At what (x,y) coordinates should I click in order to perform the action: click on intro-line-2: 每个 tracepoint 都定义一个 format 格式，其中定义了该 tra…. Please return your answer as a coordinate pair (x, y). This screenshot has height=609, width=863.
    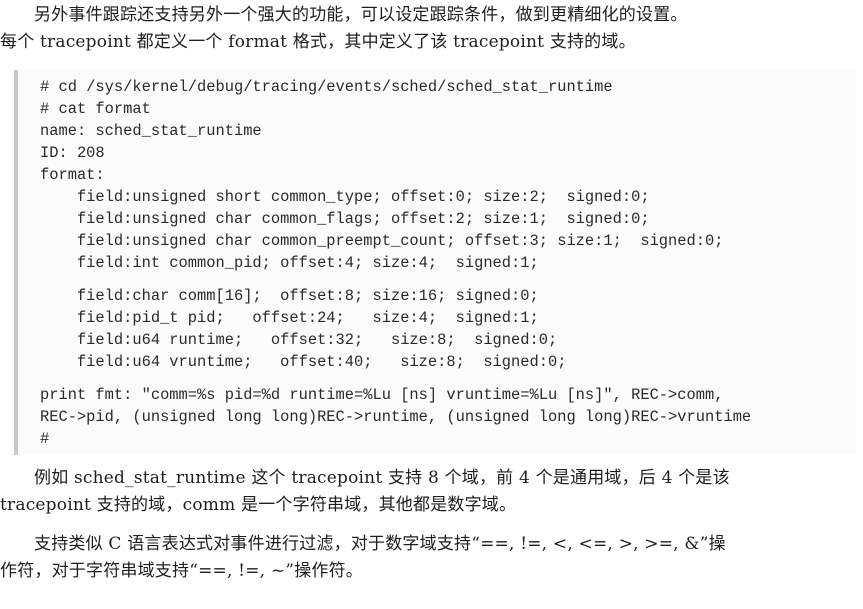
    Looking at the image, I should click on (318, 42).